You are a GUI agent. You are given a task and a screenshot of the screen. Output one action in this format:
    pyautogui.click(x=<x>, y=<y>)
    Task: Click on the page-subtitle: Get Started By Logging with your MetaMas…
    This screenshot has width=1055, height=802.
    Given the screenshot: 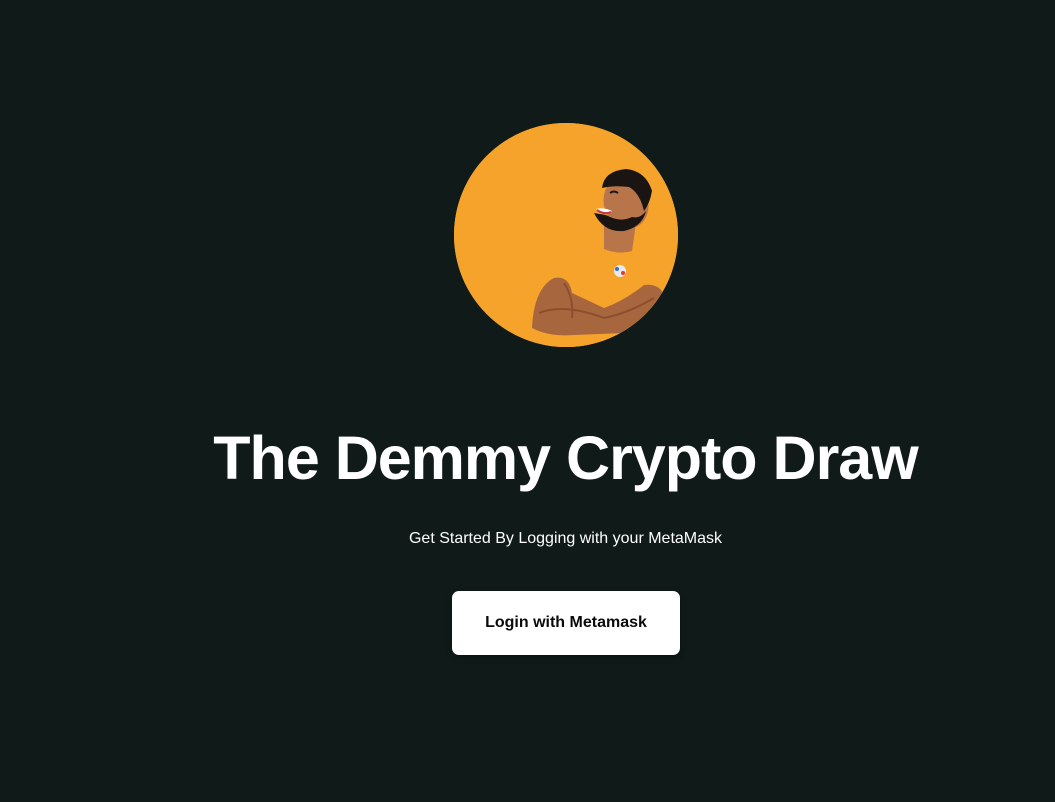 What is the action you would take?
    pyautogui.click(x=565, y=538)
    